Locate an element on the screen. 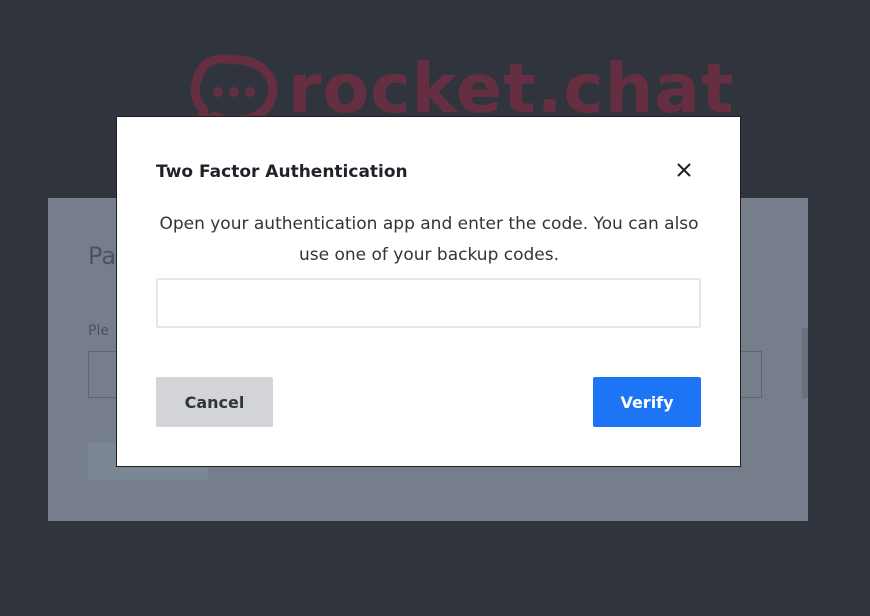  logo-text: rocket.chat is located at coordinates (511, 89).